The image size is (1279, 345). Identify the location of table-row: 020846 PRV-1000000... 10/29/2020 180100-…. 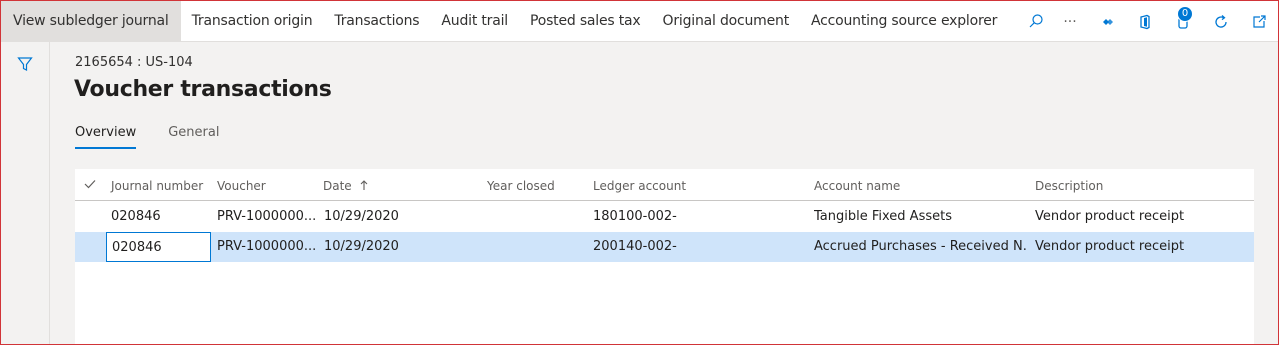
(664, 217).